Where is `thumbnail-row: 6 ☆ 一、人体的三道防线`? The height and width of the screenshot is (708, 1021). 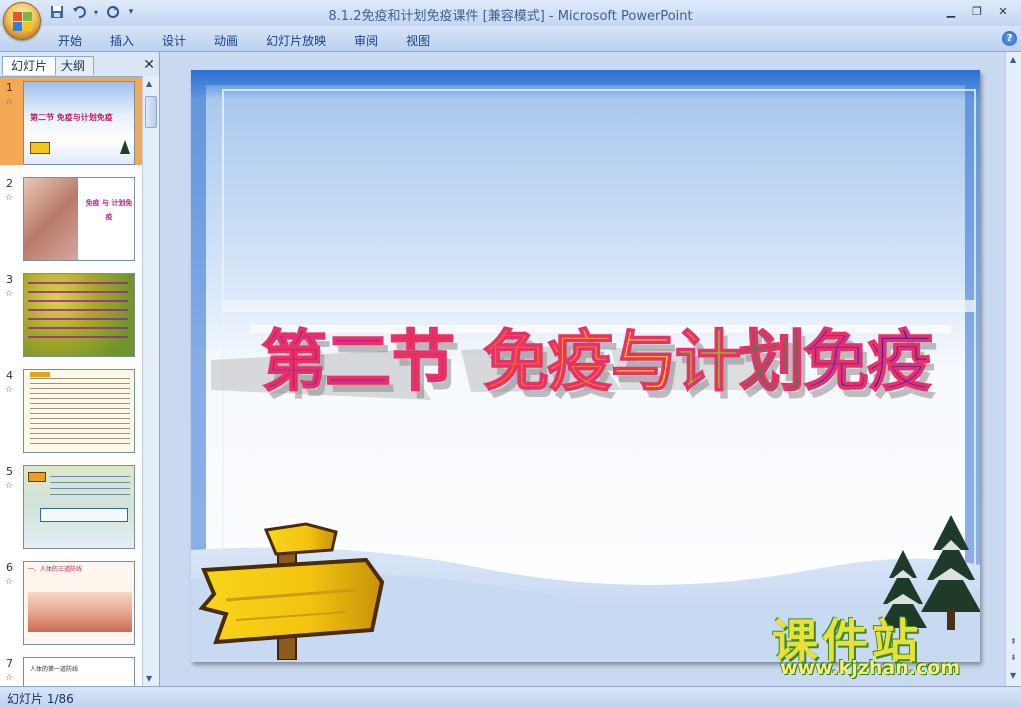 thumbnail-row: 6 ☆ 一、人体的三道防线 is located at coordinates (71, 601).